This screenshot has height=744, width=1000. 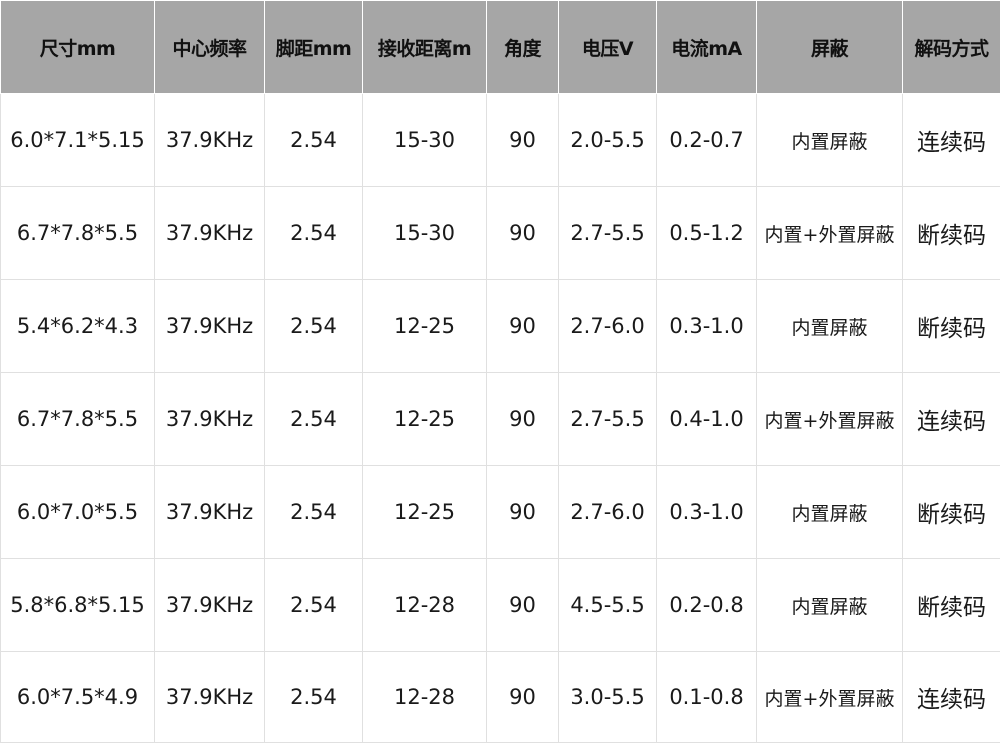 I want to click on header-pin-pitch: 脚距mm, so click(x=313, y=47).